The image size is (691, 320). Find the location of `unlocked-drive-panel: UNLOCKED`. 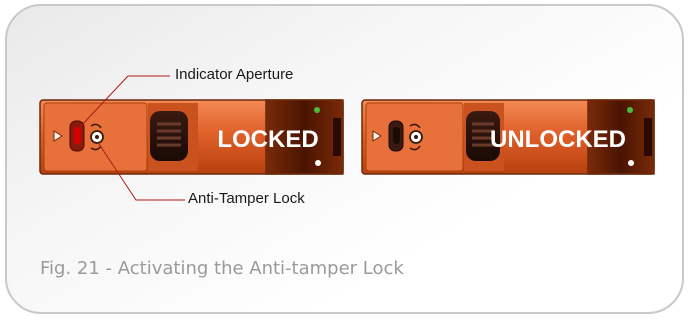

unlocked-drive-panel: UNLOCKED is located at coordinates (508, 137).